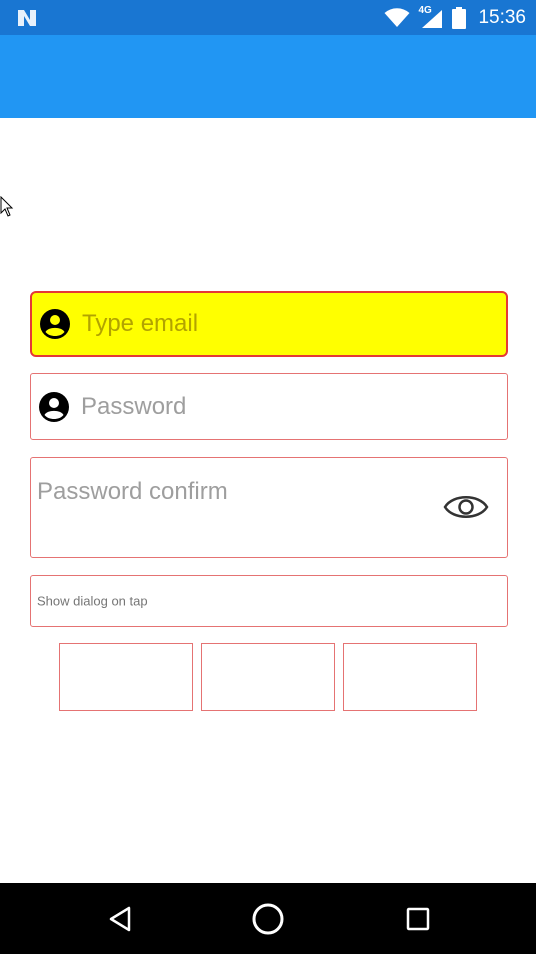  What do you see at coordinates (134, 406) in the screenshot?
I see `password-placeholder: Password` at bounding box center [134, 406].